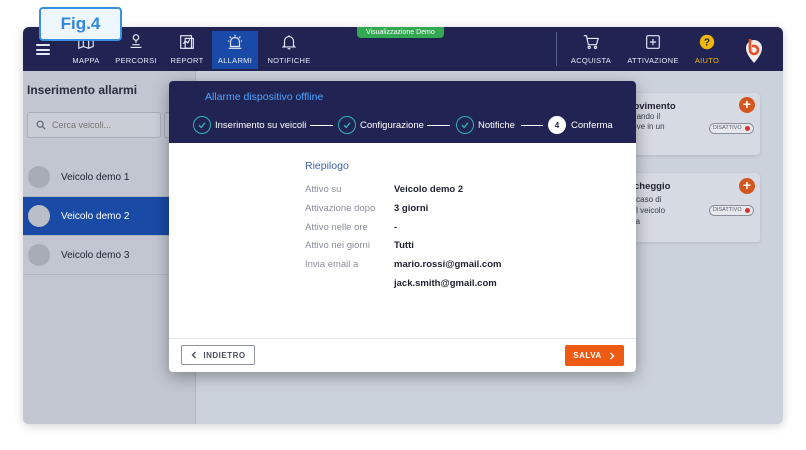 Image resolution: width=806 pixels, height=450 pixels. Describe the element at coordinates (612, 355) in the screenshot. I see `chevron-right-icon` at that location.